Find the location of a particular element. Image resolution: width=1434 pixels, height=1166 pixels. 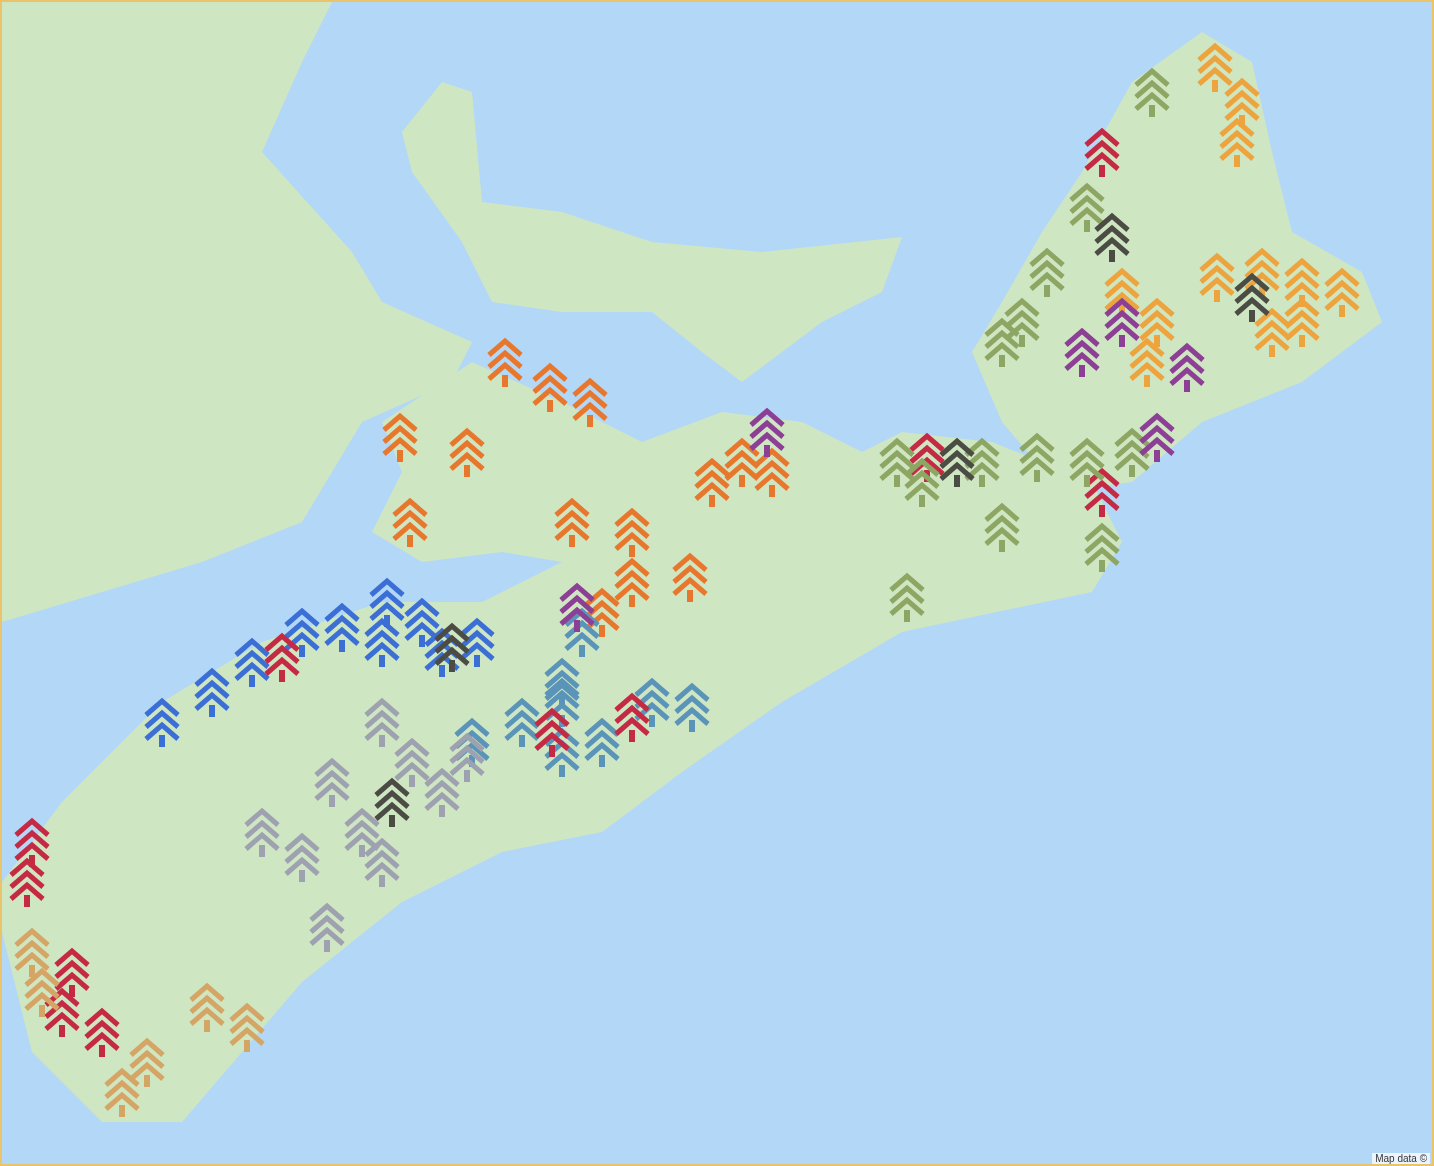

map-attribution: Map data © is located at coordinates (1401, 1158).